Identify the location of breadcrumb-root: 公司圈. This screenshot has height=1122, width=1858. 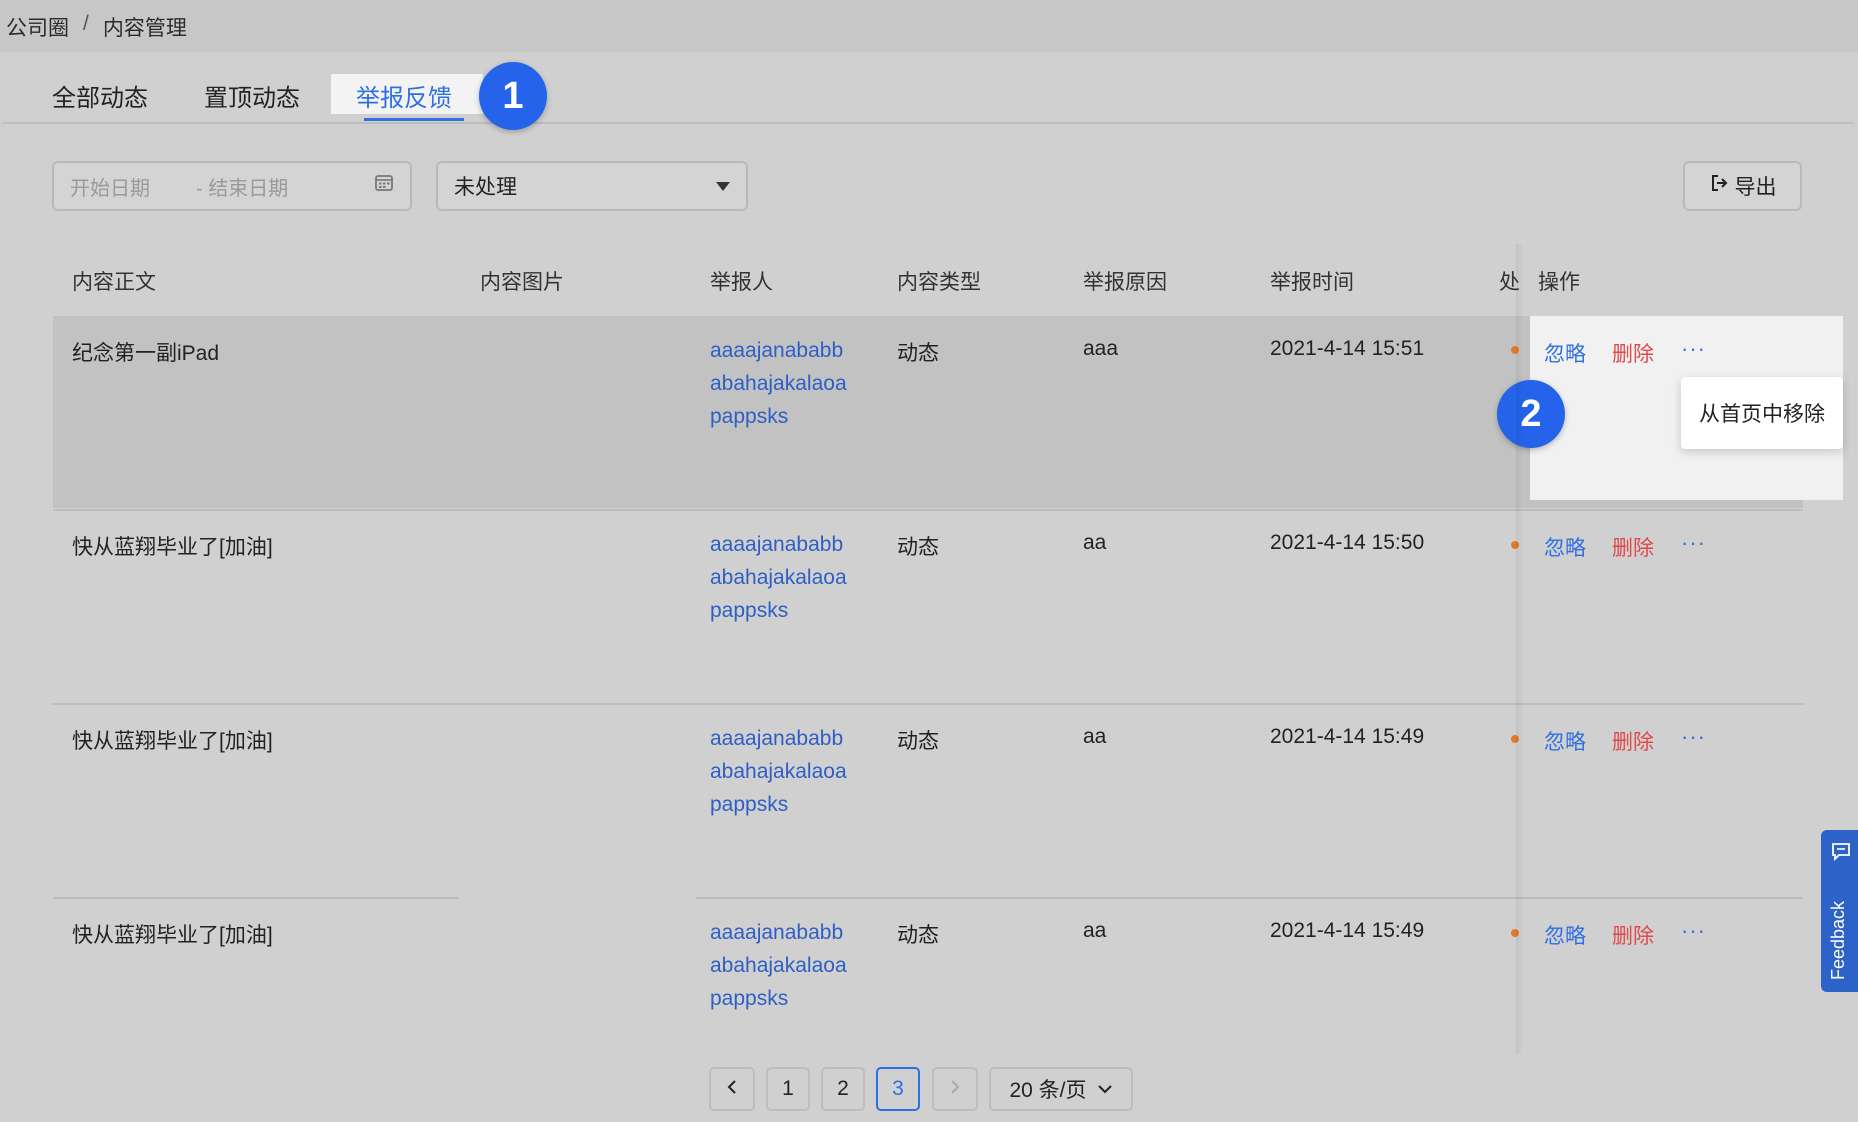
(37, 27).